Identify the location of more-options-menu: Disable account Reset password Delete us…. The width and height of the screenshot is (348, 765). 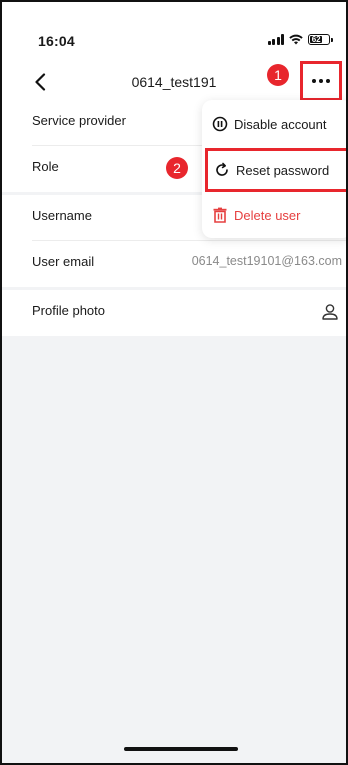
(274, 169).